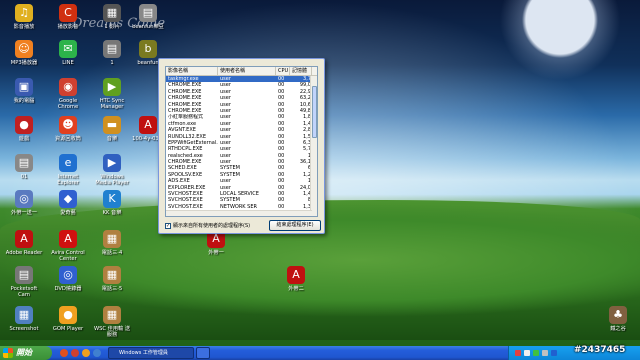 The height and width of the screenshot is (360, 640). I want to click on desktop-icon-label: 鐵之谷, so click(618, 329).